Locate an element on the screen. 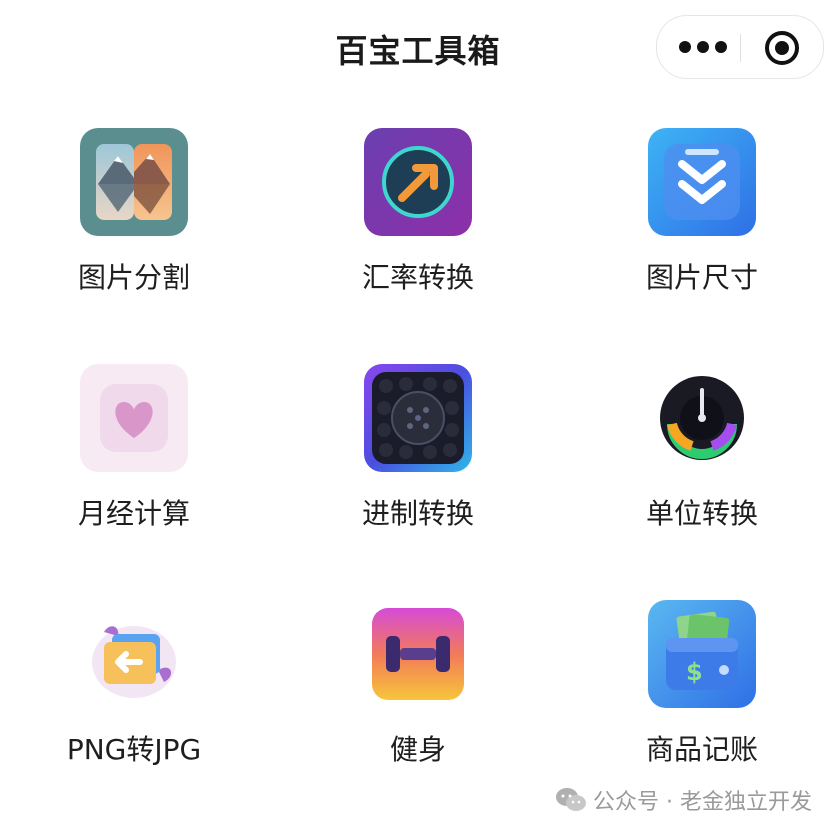 Image resolution: width=836 pixels, height=832 pixels. tool-label: 单位转换 is located at coordinates (701, 513).